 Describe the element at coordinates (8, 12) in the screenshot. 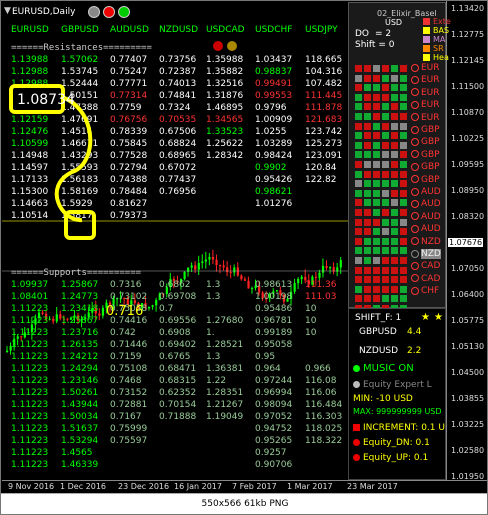

I see `dropdown-arrow-icon: ▼` at that location.